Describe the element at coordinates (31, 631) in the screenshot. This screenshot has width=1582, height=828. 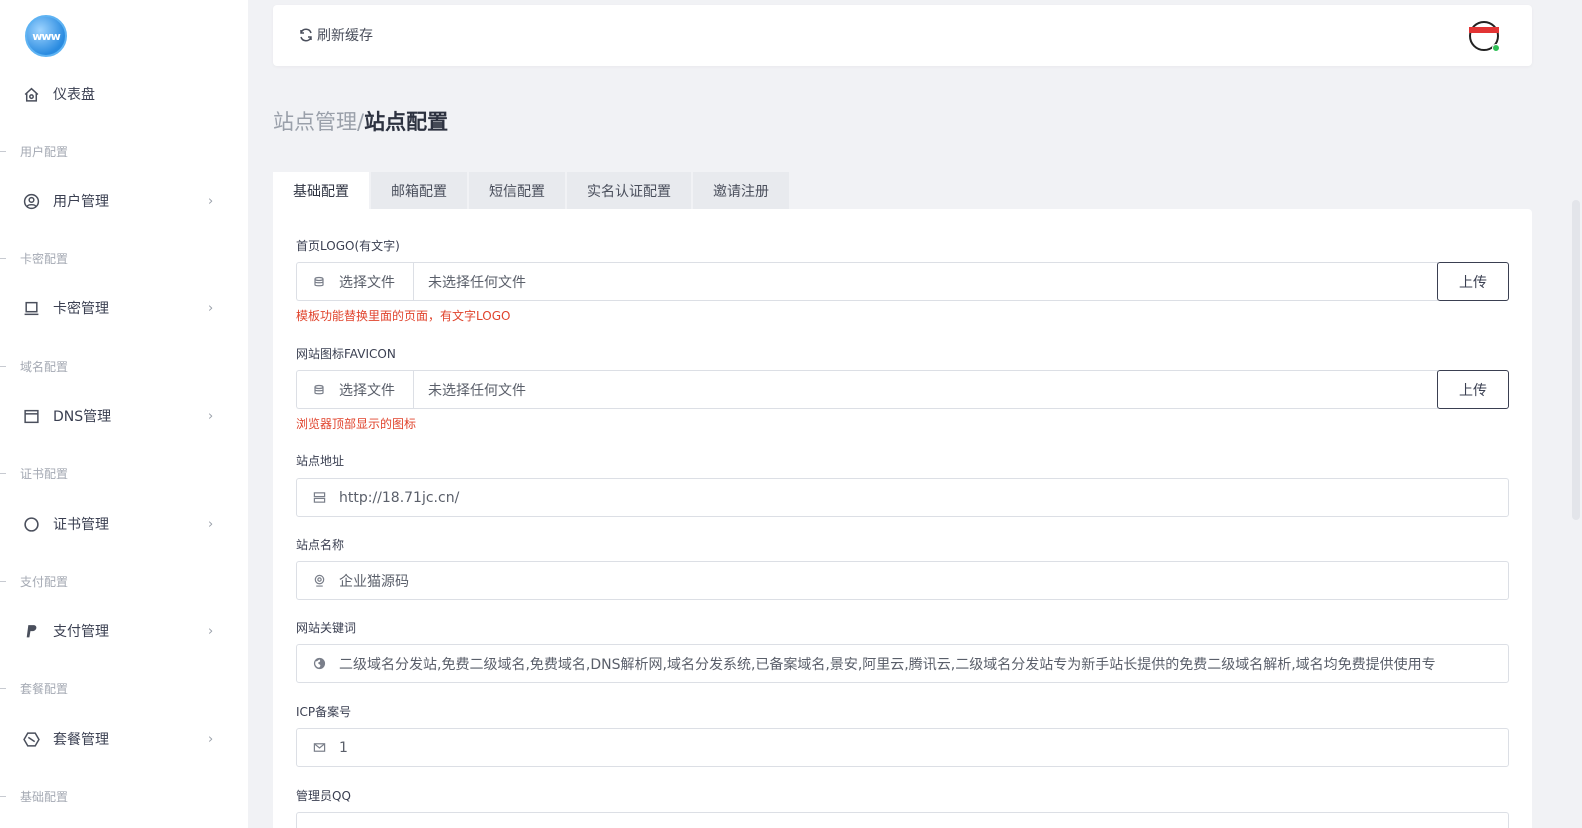
I see `paypal-icon` at that location.